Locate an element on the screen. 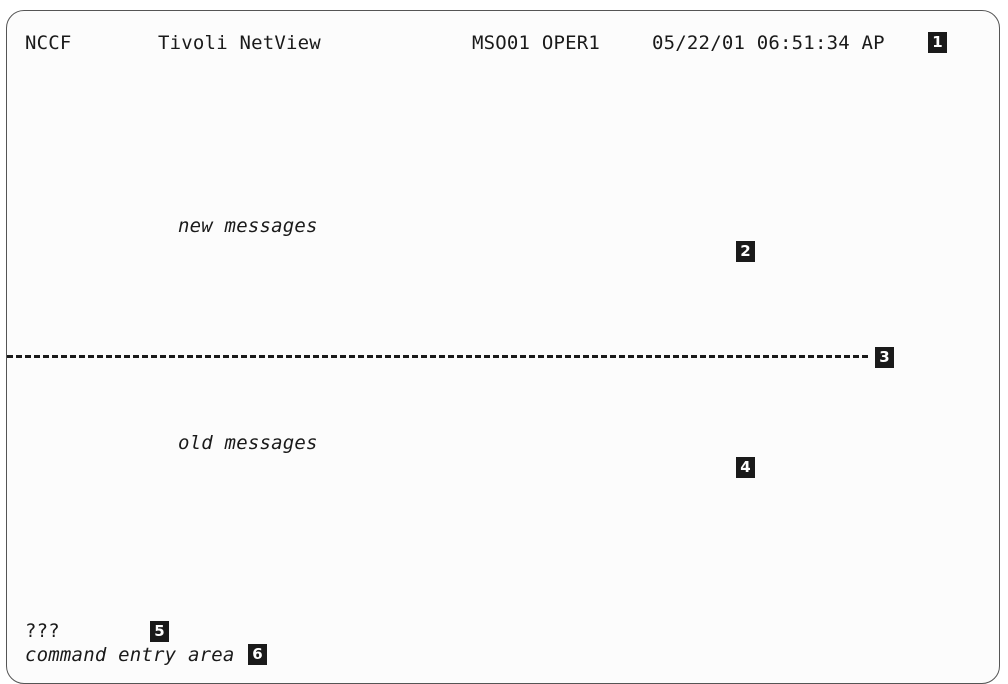 Image resolution: width=1008 pixels, height=684 pixels. callout-6: 6 is located at coordinates (257, 654).